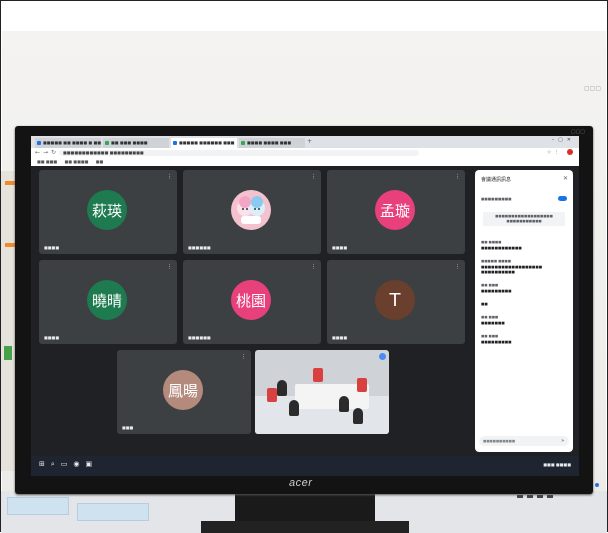  I want to click on browser-tab: ■■■■ ■■■■ ■■■, so click(272, 143).